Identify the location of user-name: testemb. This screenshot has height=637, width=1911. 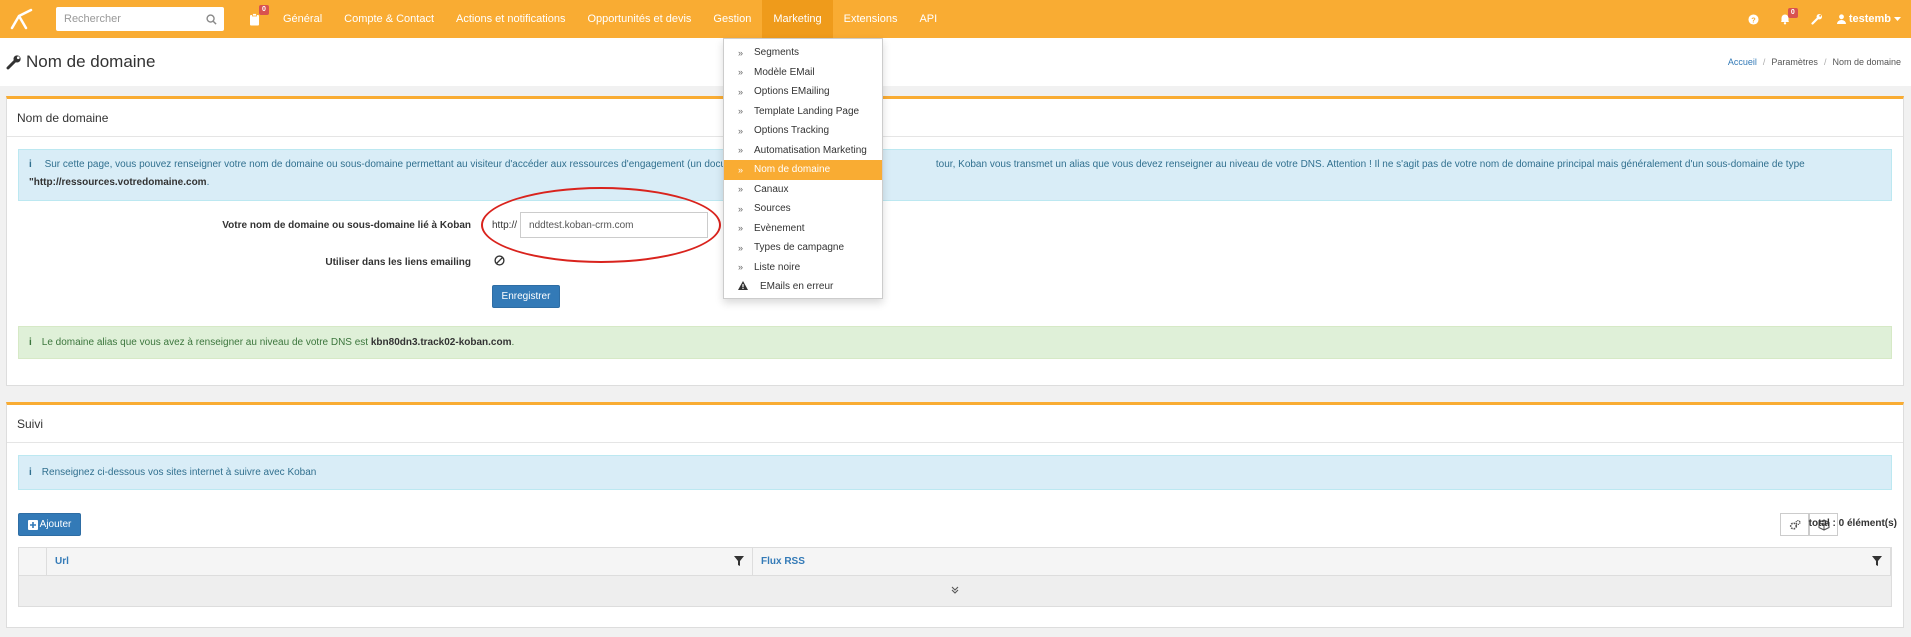
(1869, 19).